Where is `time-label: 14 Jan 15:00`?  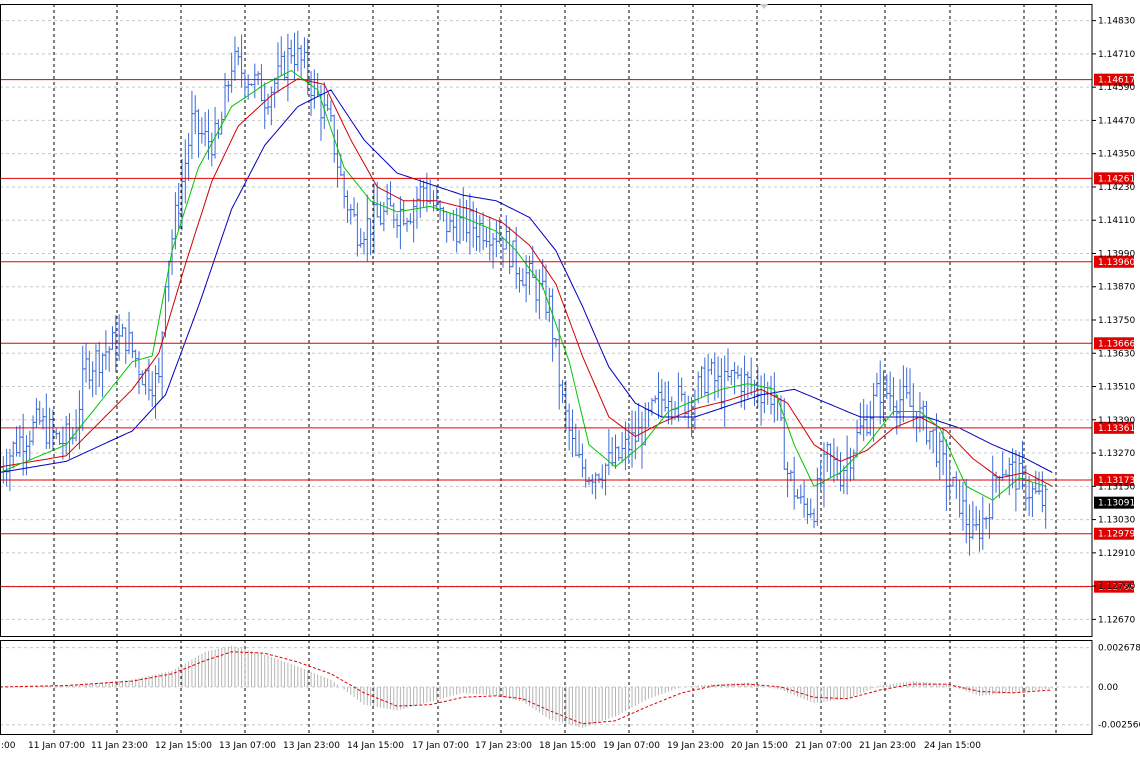
time-label: 14 Jan 15:00 is located at coordinates (375, 746).